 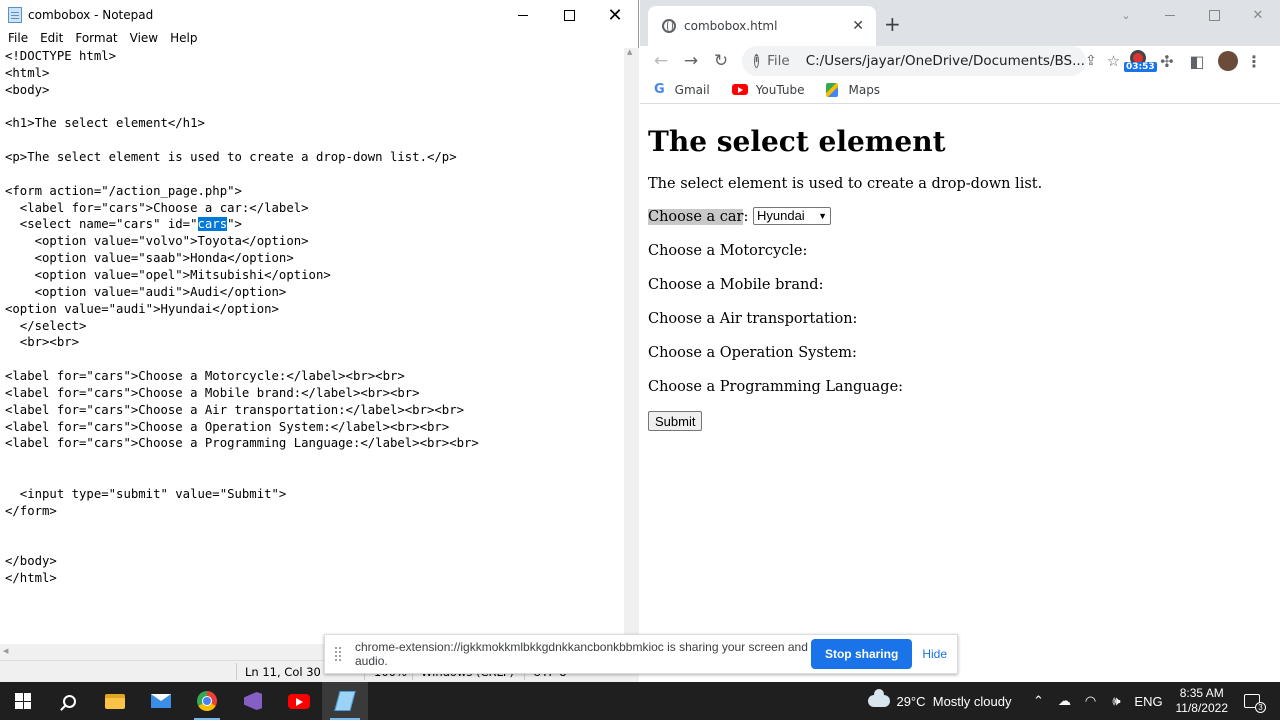 What do you see at coordinates (212, 224) in the screenshot?
I see `selected-text: cars` at bounding box center [212, 224].